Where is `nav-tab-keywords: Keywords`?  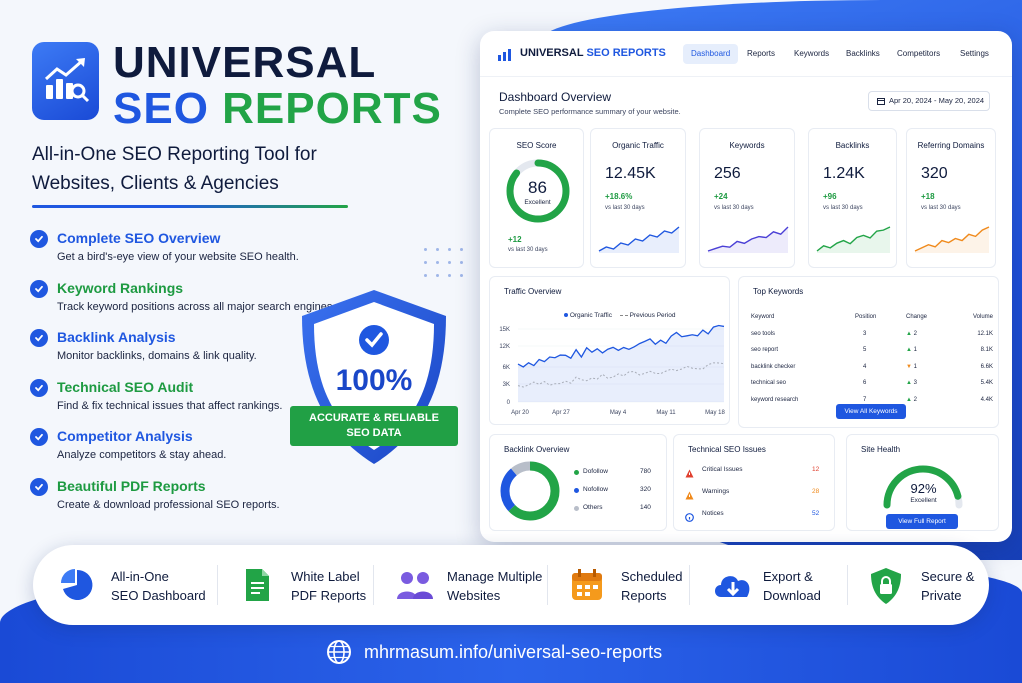
nav-tab-keywords: Keywords is located at coordinates (811, 54).